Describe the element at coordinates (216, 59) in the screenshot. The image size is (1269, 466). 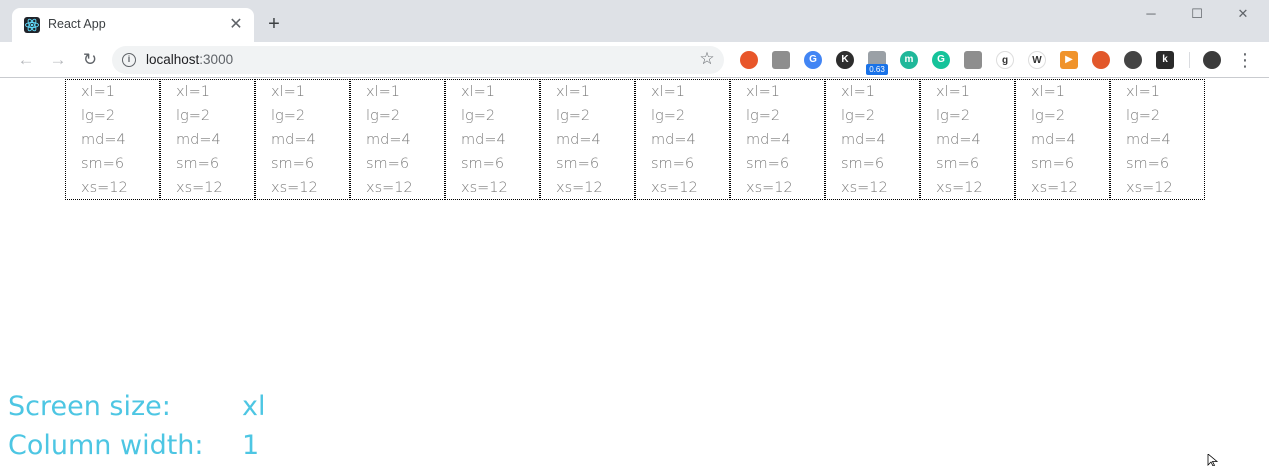
I see `url-port: :3000` at that location.